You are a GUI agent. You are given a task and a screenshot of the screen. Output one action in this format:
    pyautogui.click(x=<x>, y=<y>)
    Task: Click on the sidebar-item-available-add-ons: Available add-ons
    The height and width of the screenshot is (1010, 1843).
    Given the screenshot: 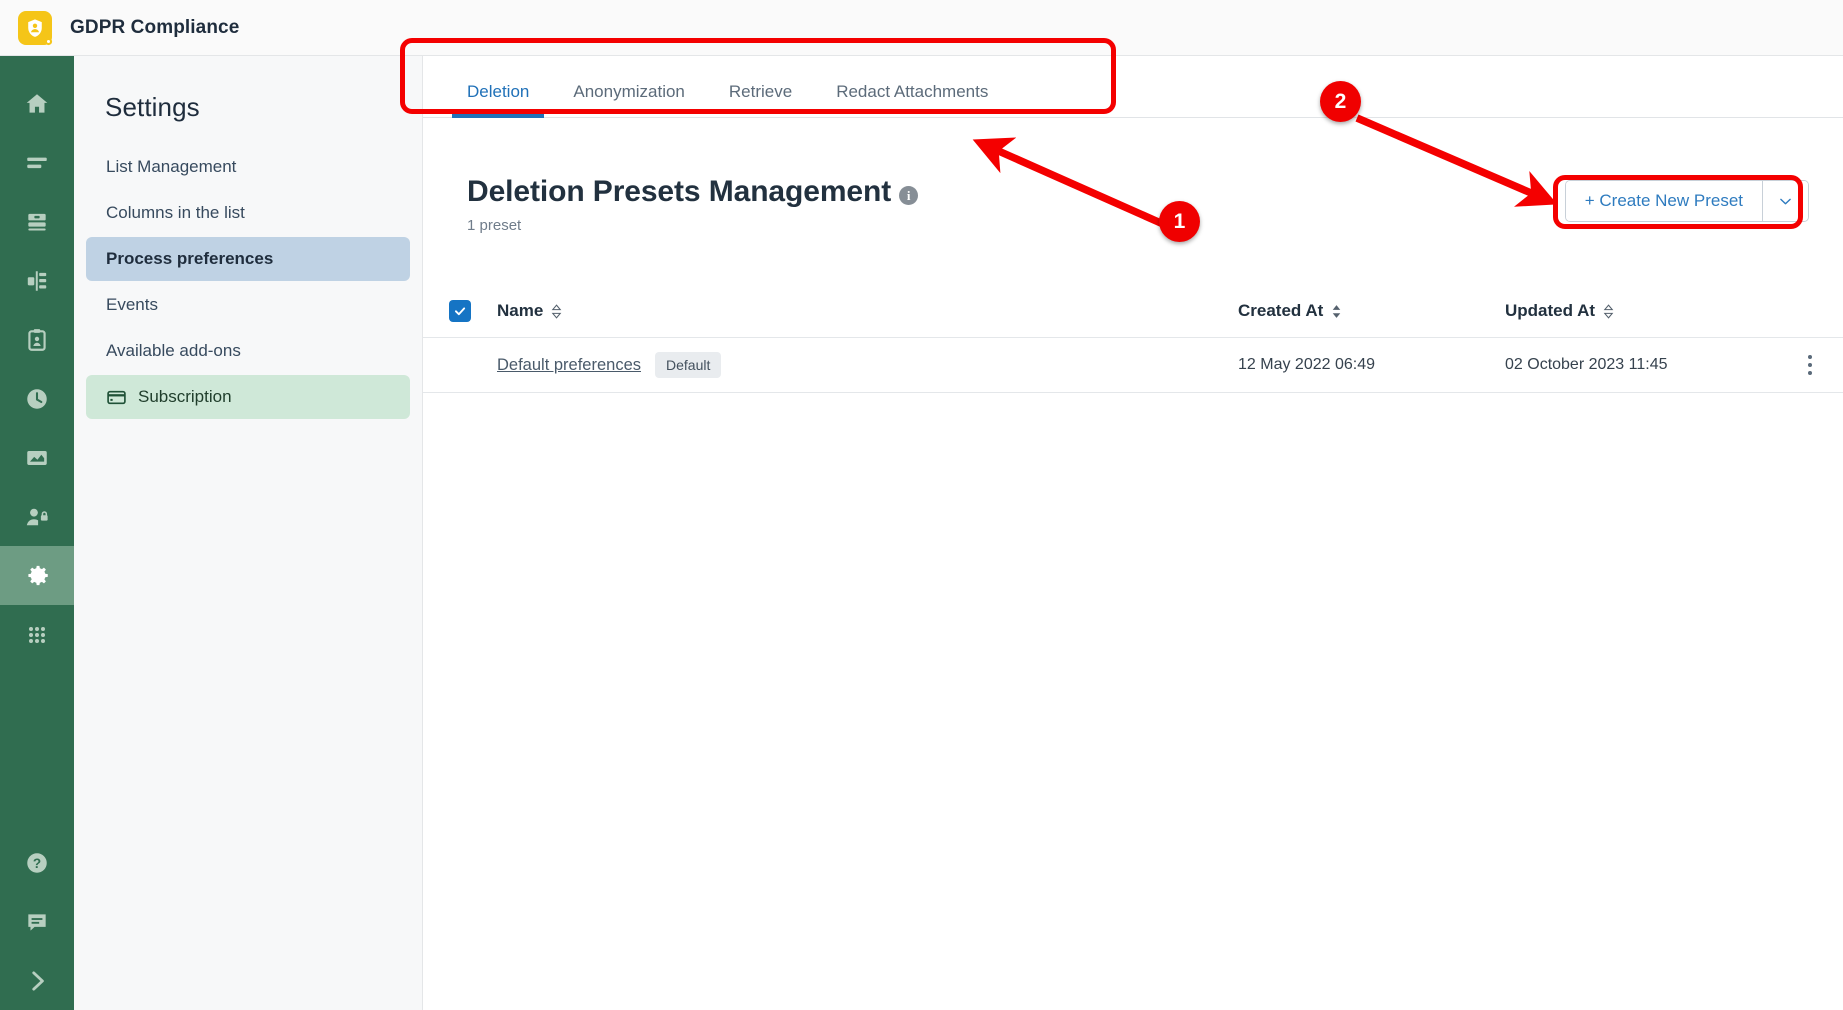 What is the action you would take?
    pyautogui.click(x=248, y=351)
    